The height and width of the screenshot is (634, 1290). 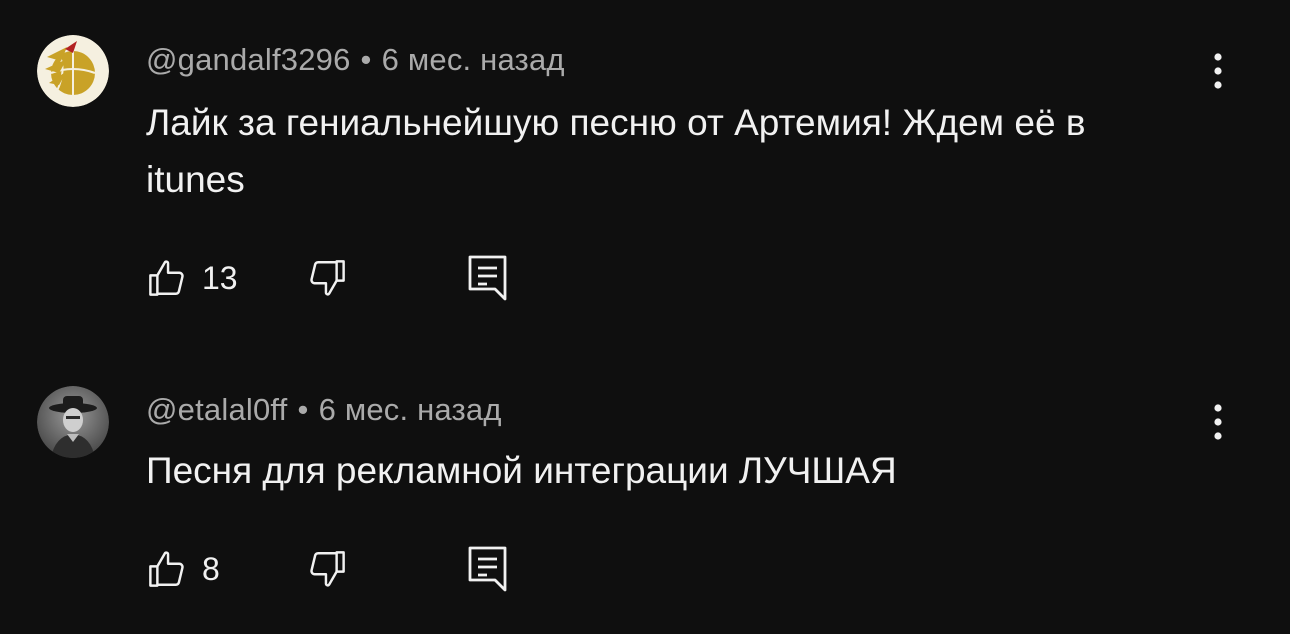 I want to click on comment-author: @gandalf3296, so click(x=248, y=59).